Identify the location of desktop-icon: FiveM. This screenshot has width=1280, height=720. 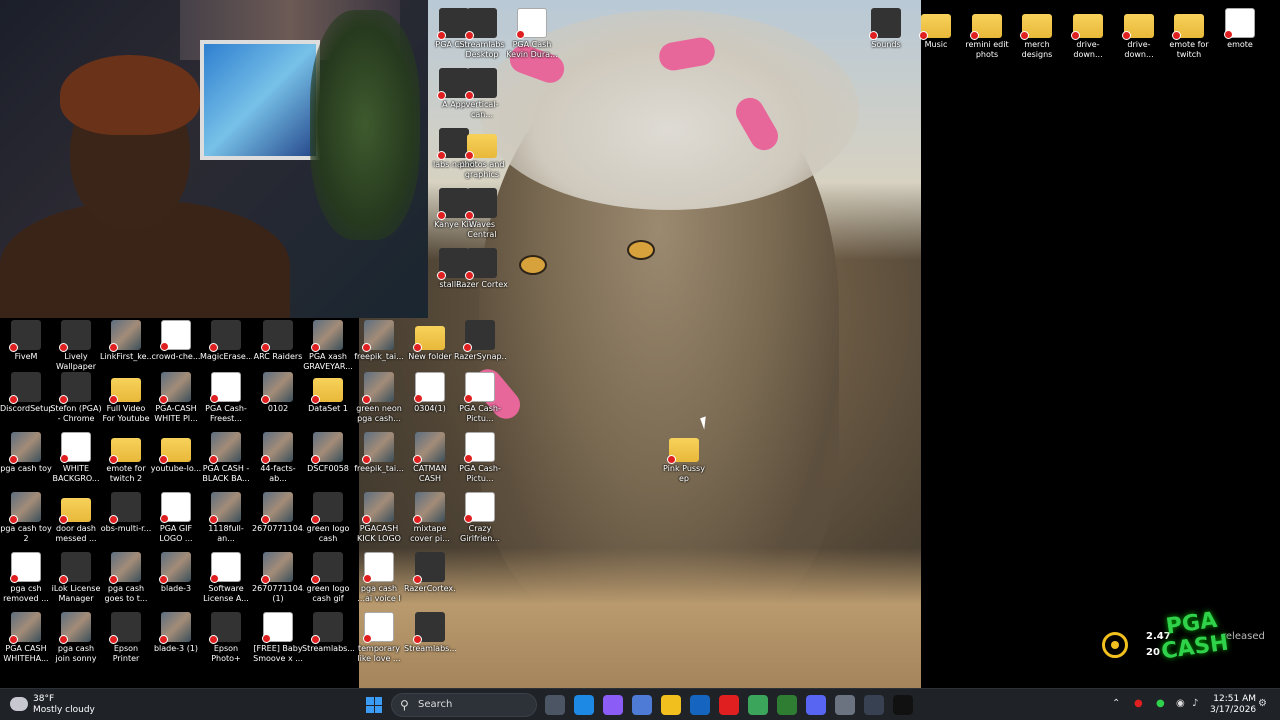
(26, 341).